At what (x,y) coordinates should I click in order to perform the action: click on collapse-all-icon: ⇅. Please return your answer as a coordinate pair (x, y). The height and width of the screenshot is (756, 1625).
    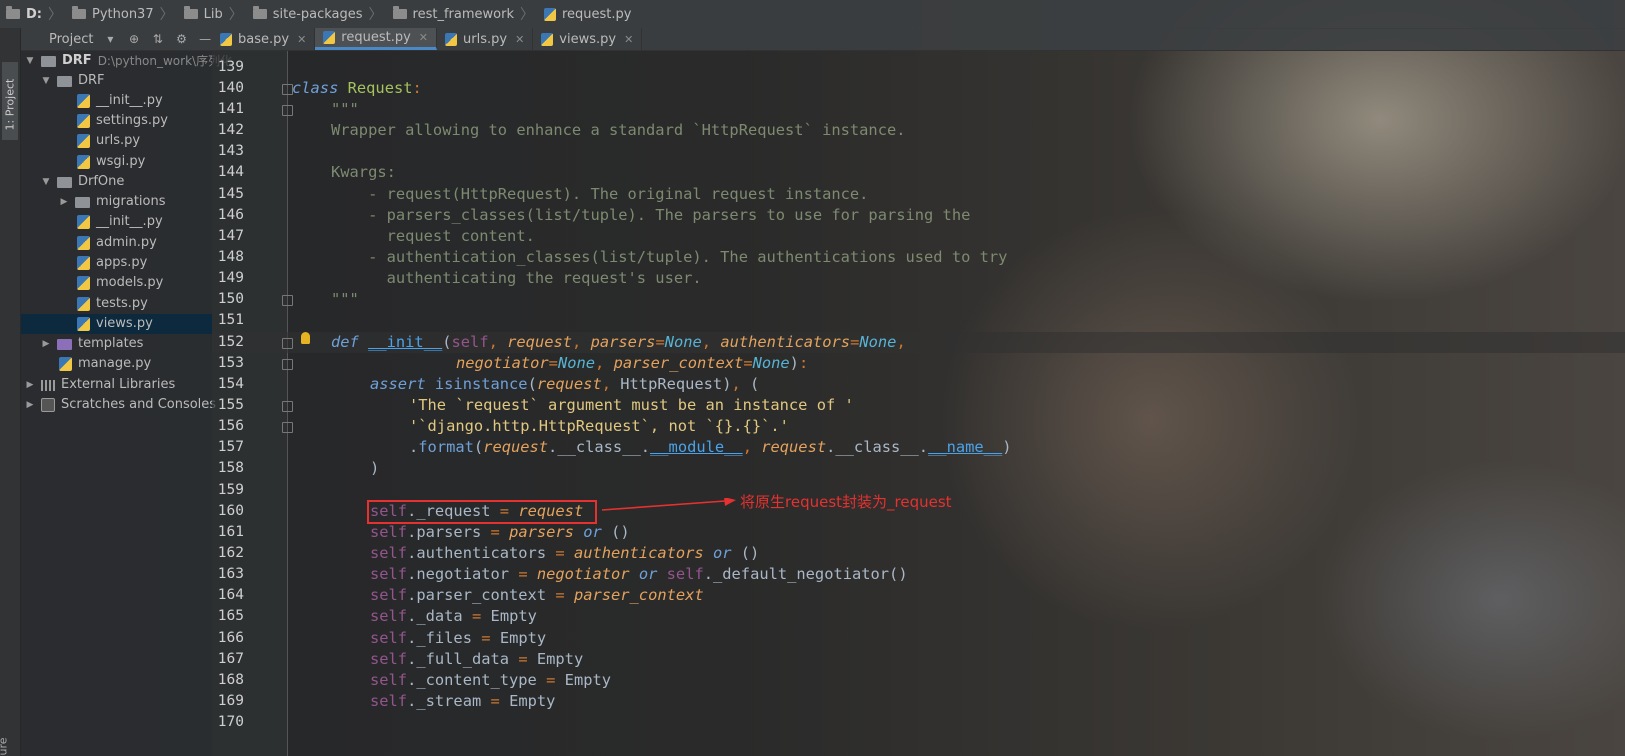
    Looking at the image, I should click on (158, 39).